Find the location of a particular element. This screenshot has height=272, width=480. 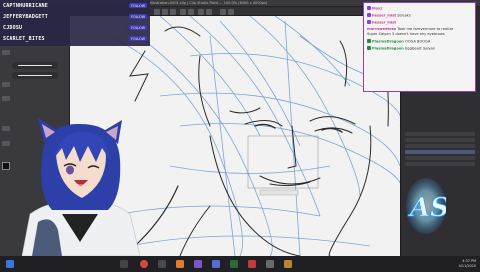

start-menu-icon is located at coordinates (10, 264).